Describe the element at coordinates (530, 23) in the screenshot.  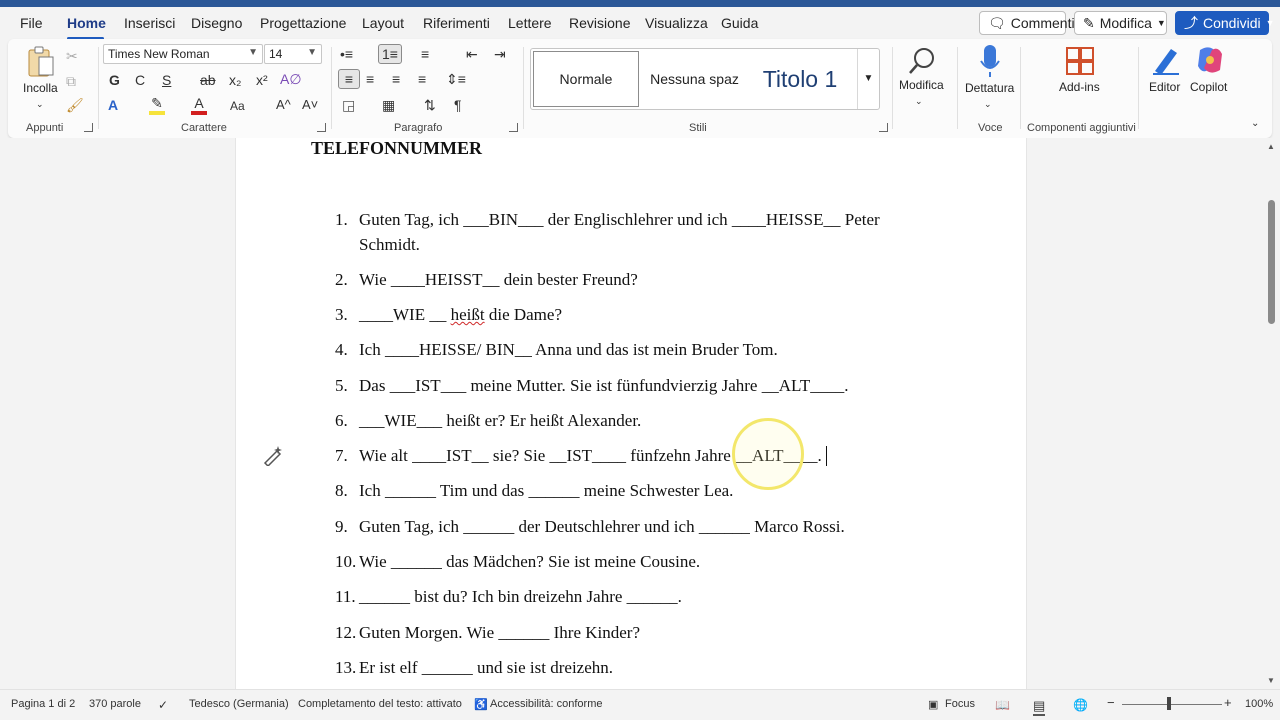
I see `tab-mailings: Lettere` at that location.